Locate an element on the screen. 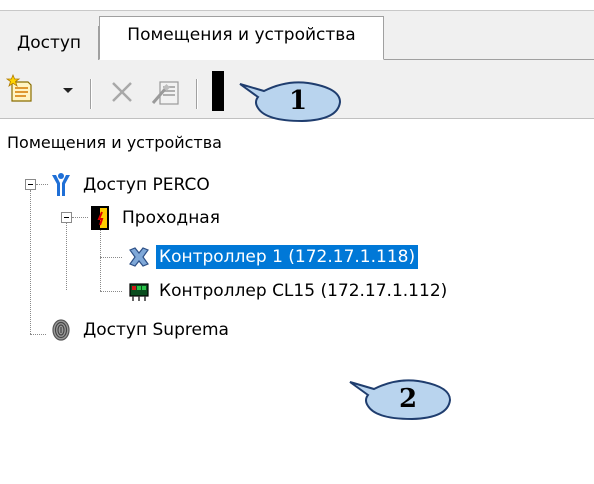 Image resolution: width=594 pixels, height=484 pixels. tree-item: Доступ Suprema is located at coordinates (140, 330).